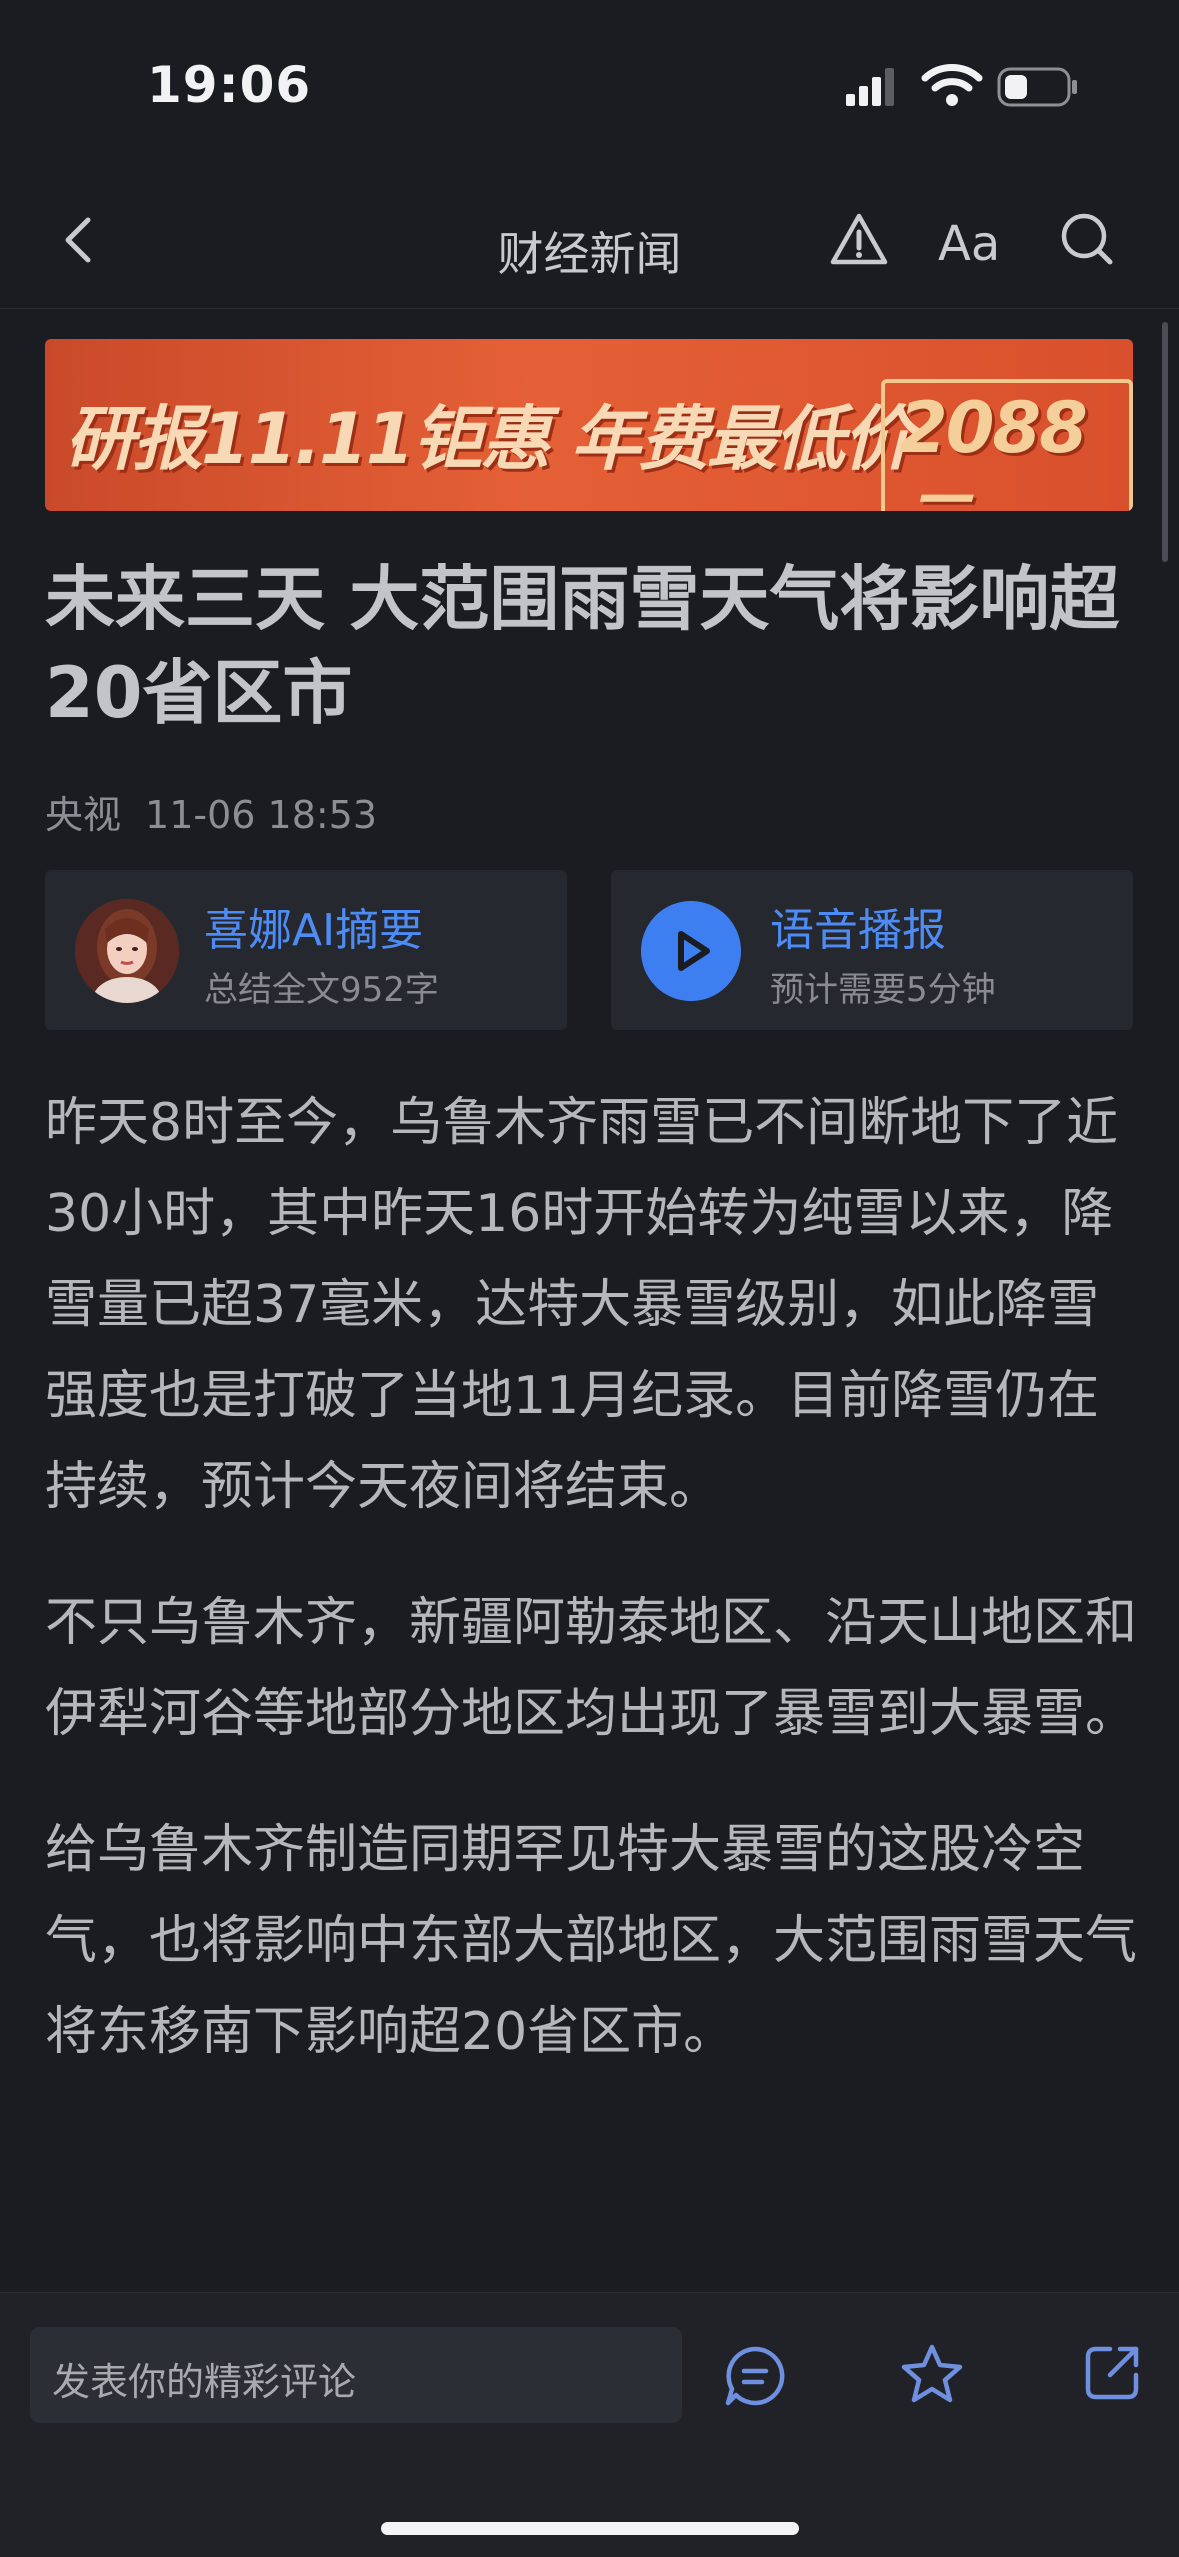 The width and height of the screenshot is (1179, 2557). I want to click on article-date: 11-06 18:53, so click(261, 815).